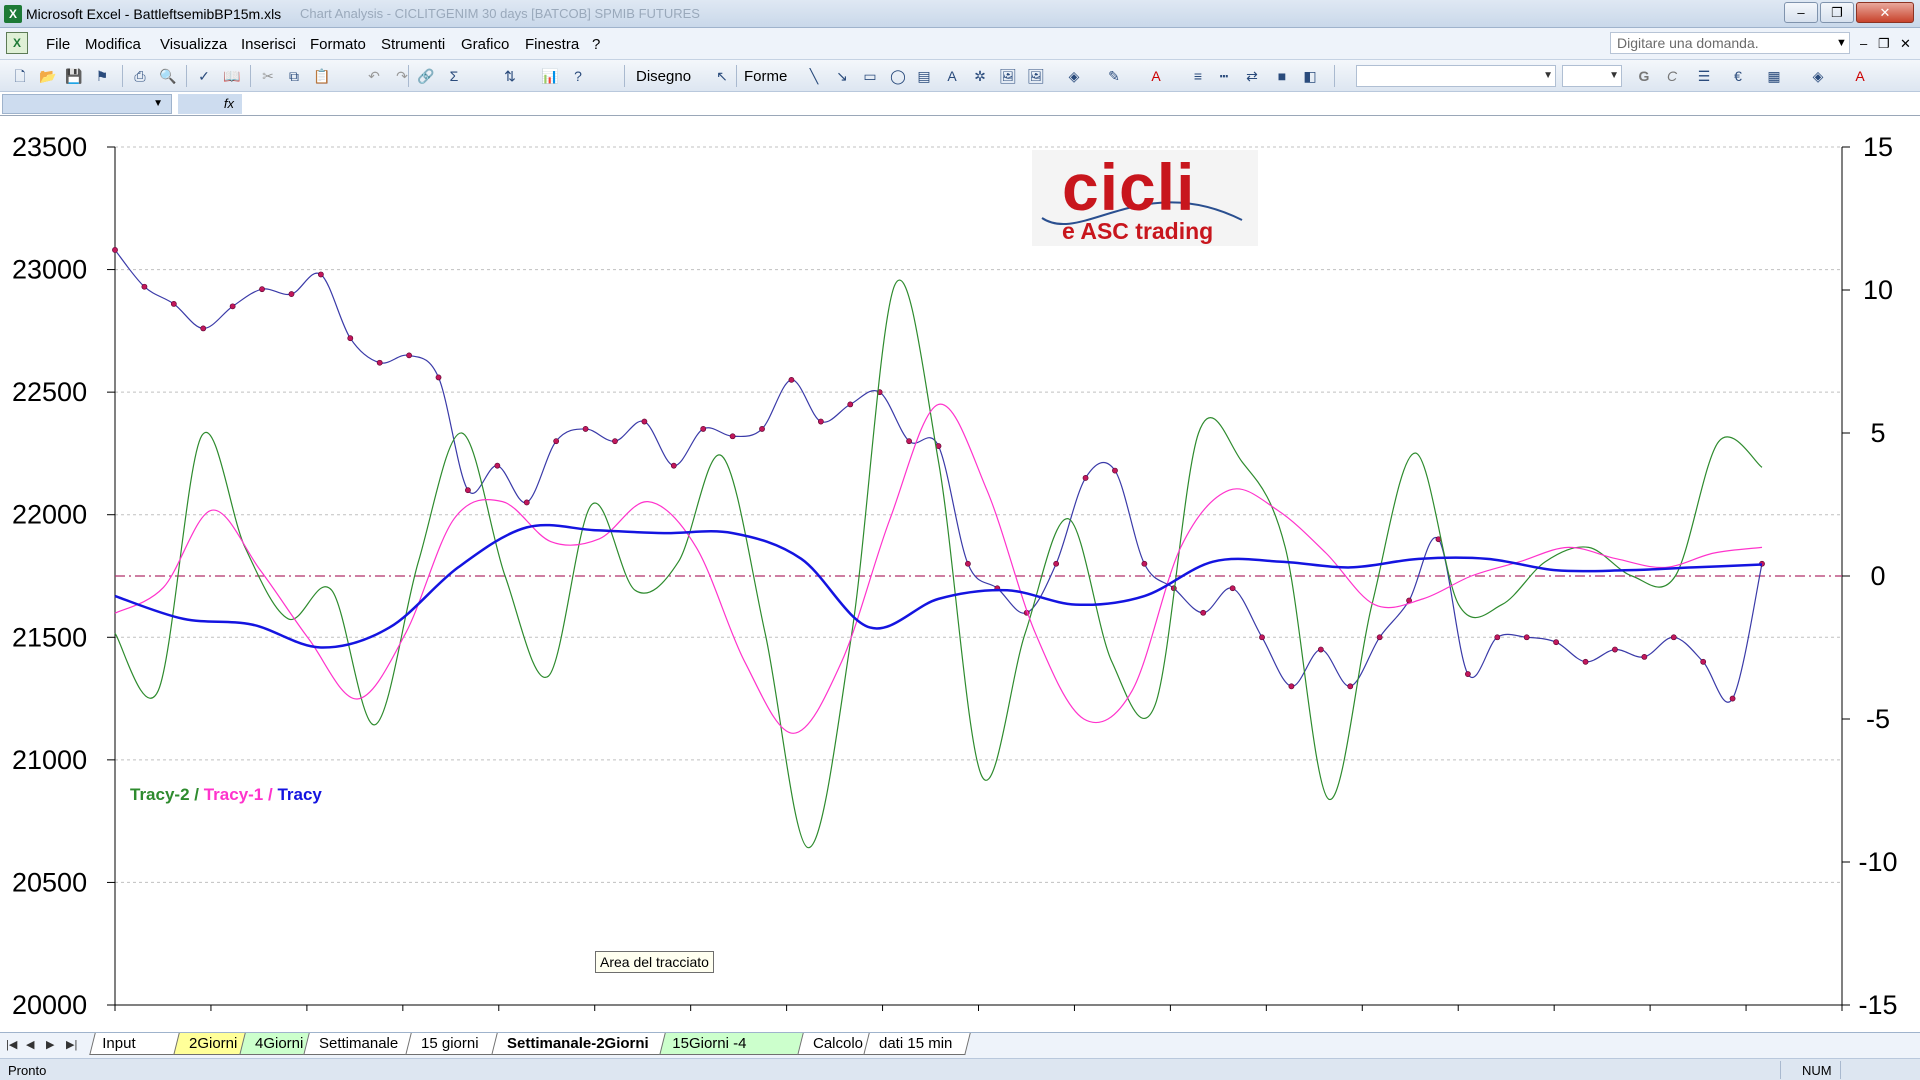 This screenshot has width=1920, height=1080. I want to click on paste-icon: 📋, so click(322, 76).